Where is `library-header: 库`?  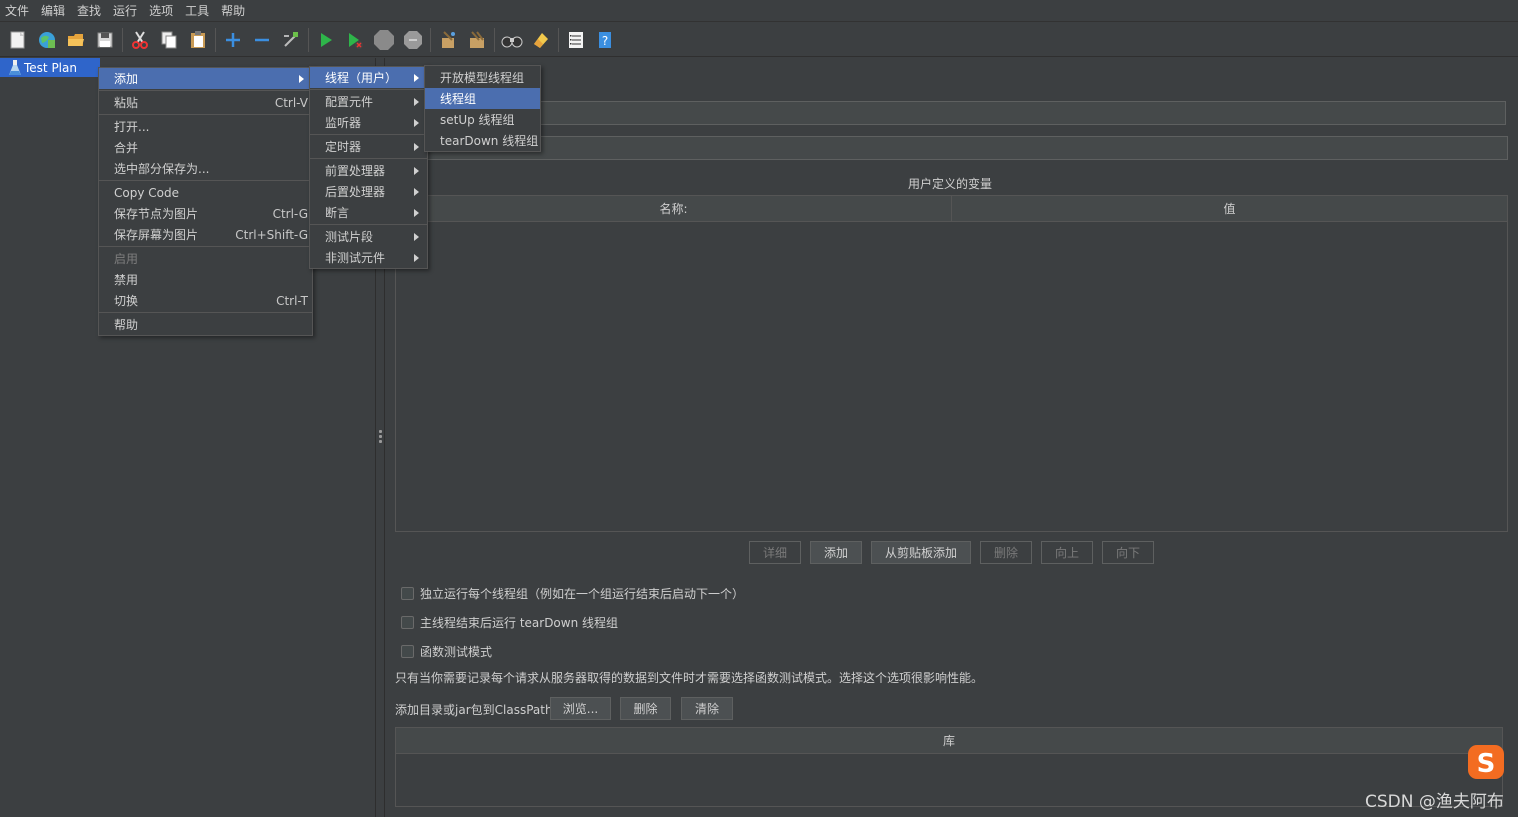 library-header: 库 is located at coordinates (949, 741).